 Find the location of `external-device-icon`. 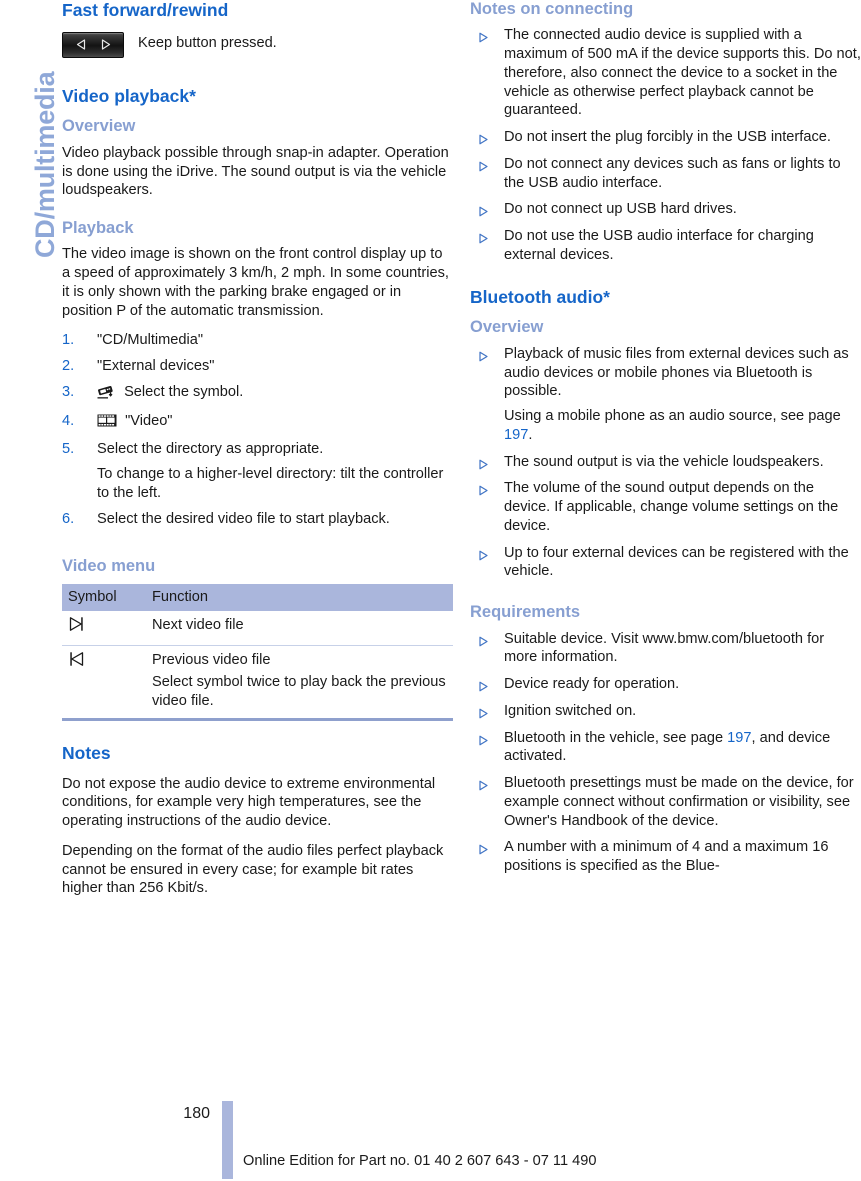

external-device-icon is located at coordinates (106, 394).